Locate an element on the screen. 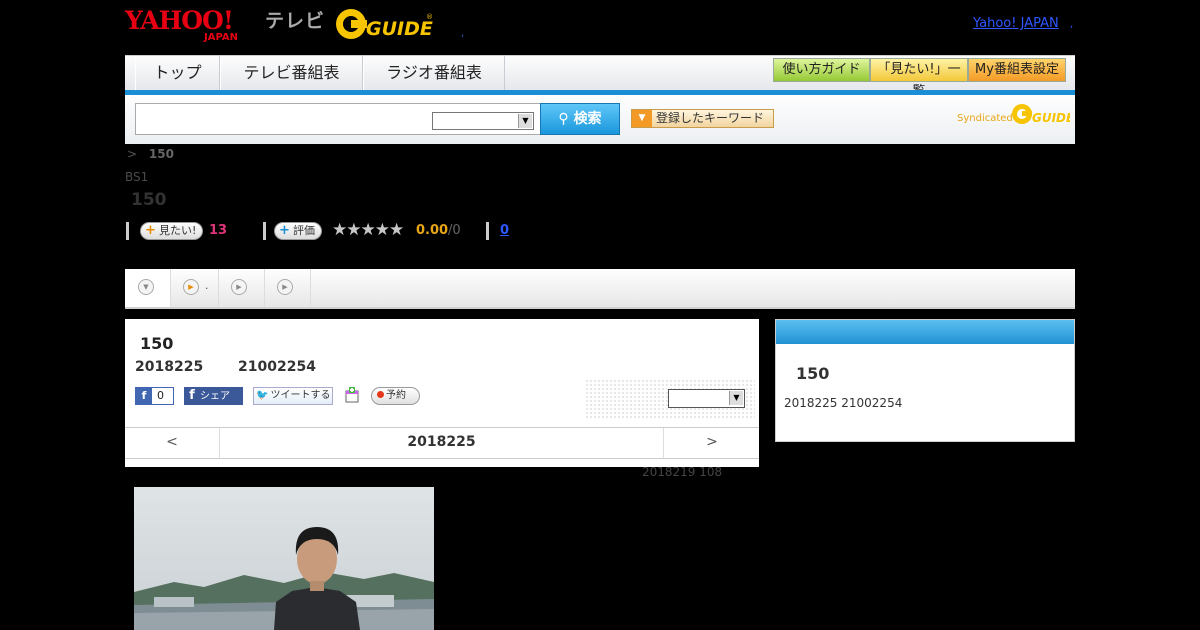 Image resolution: width=1200 pixels, height=630 pixels. facebook-share-label: シェア is located at coordinates (215, 396).